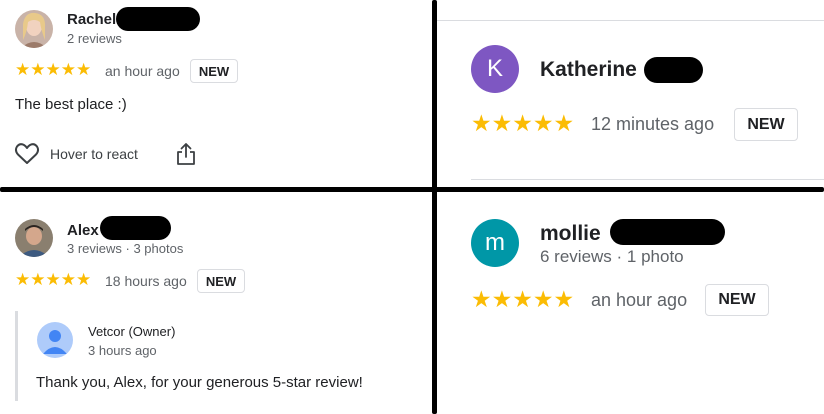 This screenshot has width=824, height=414. I want to click on reviewer-meta: 3 reviews · 3 photos, so click(125, 248).